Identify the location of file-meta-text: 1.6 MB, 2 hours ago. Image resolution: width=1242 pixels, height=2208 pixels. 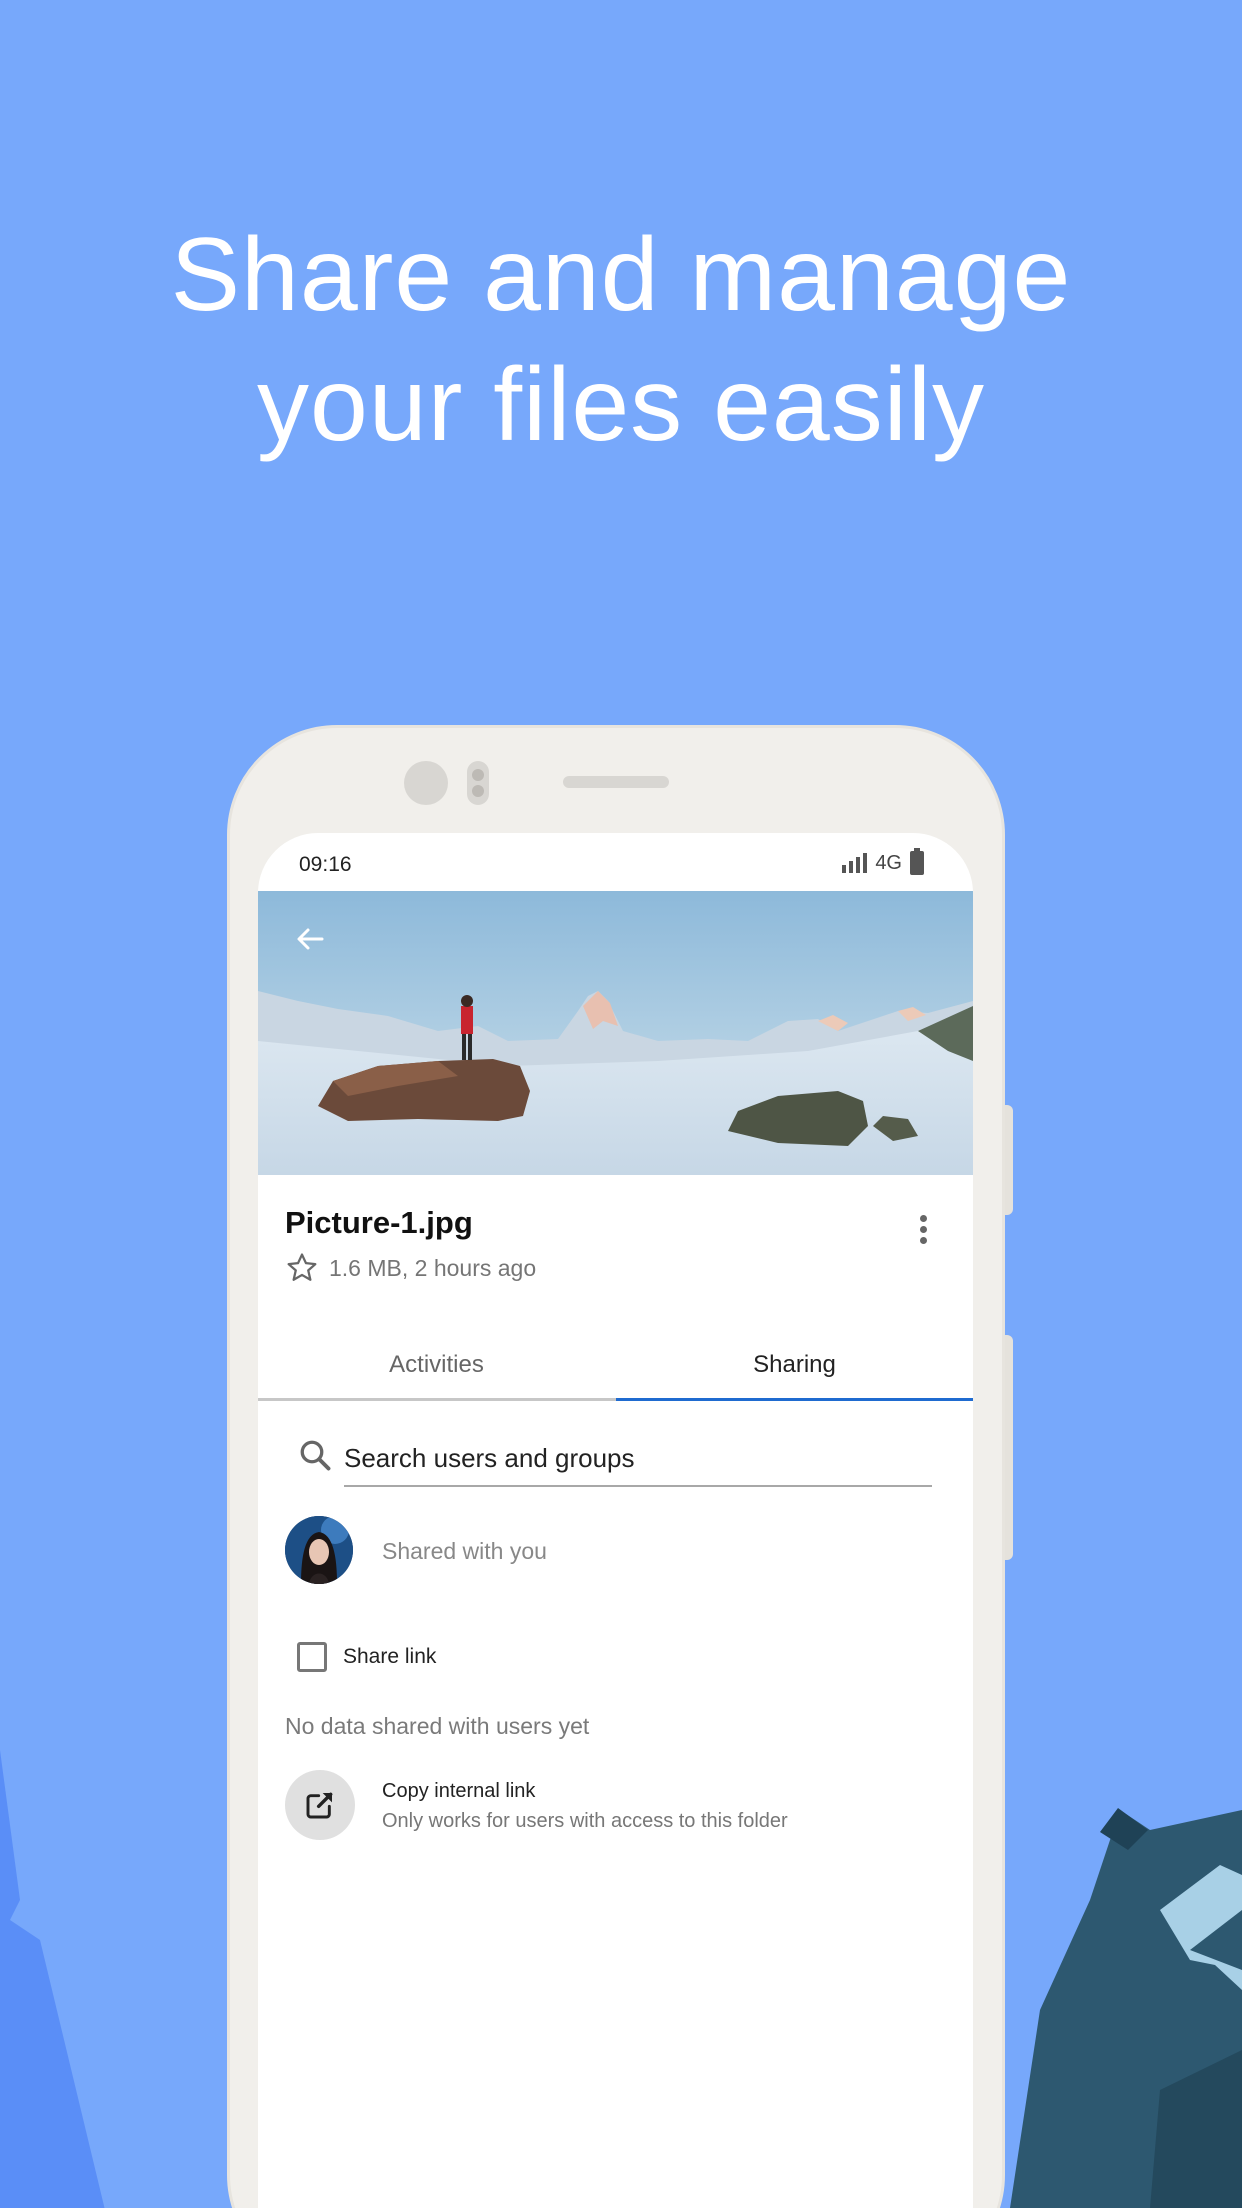
(433, 1267).